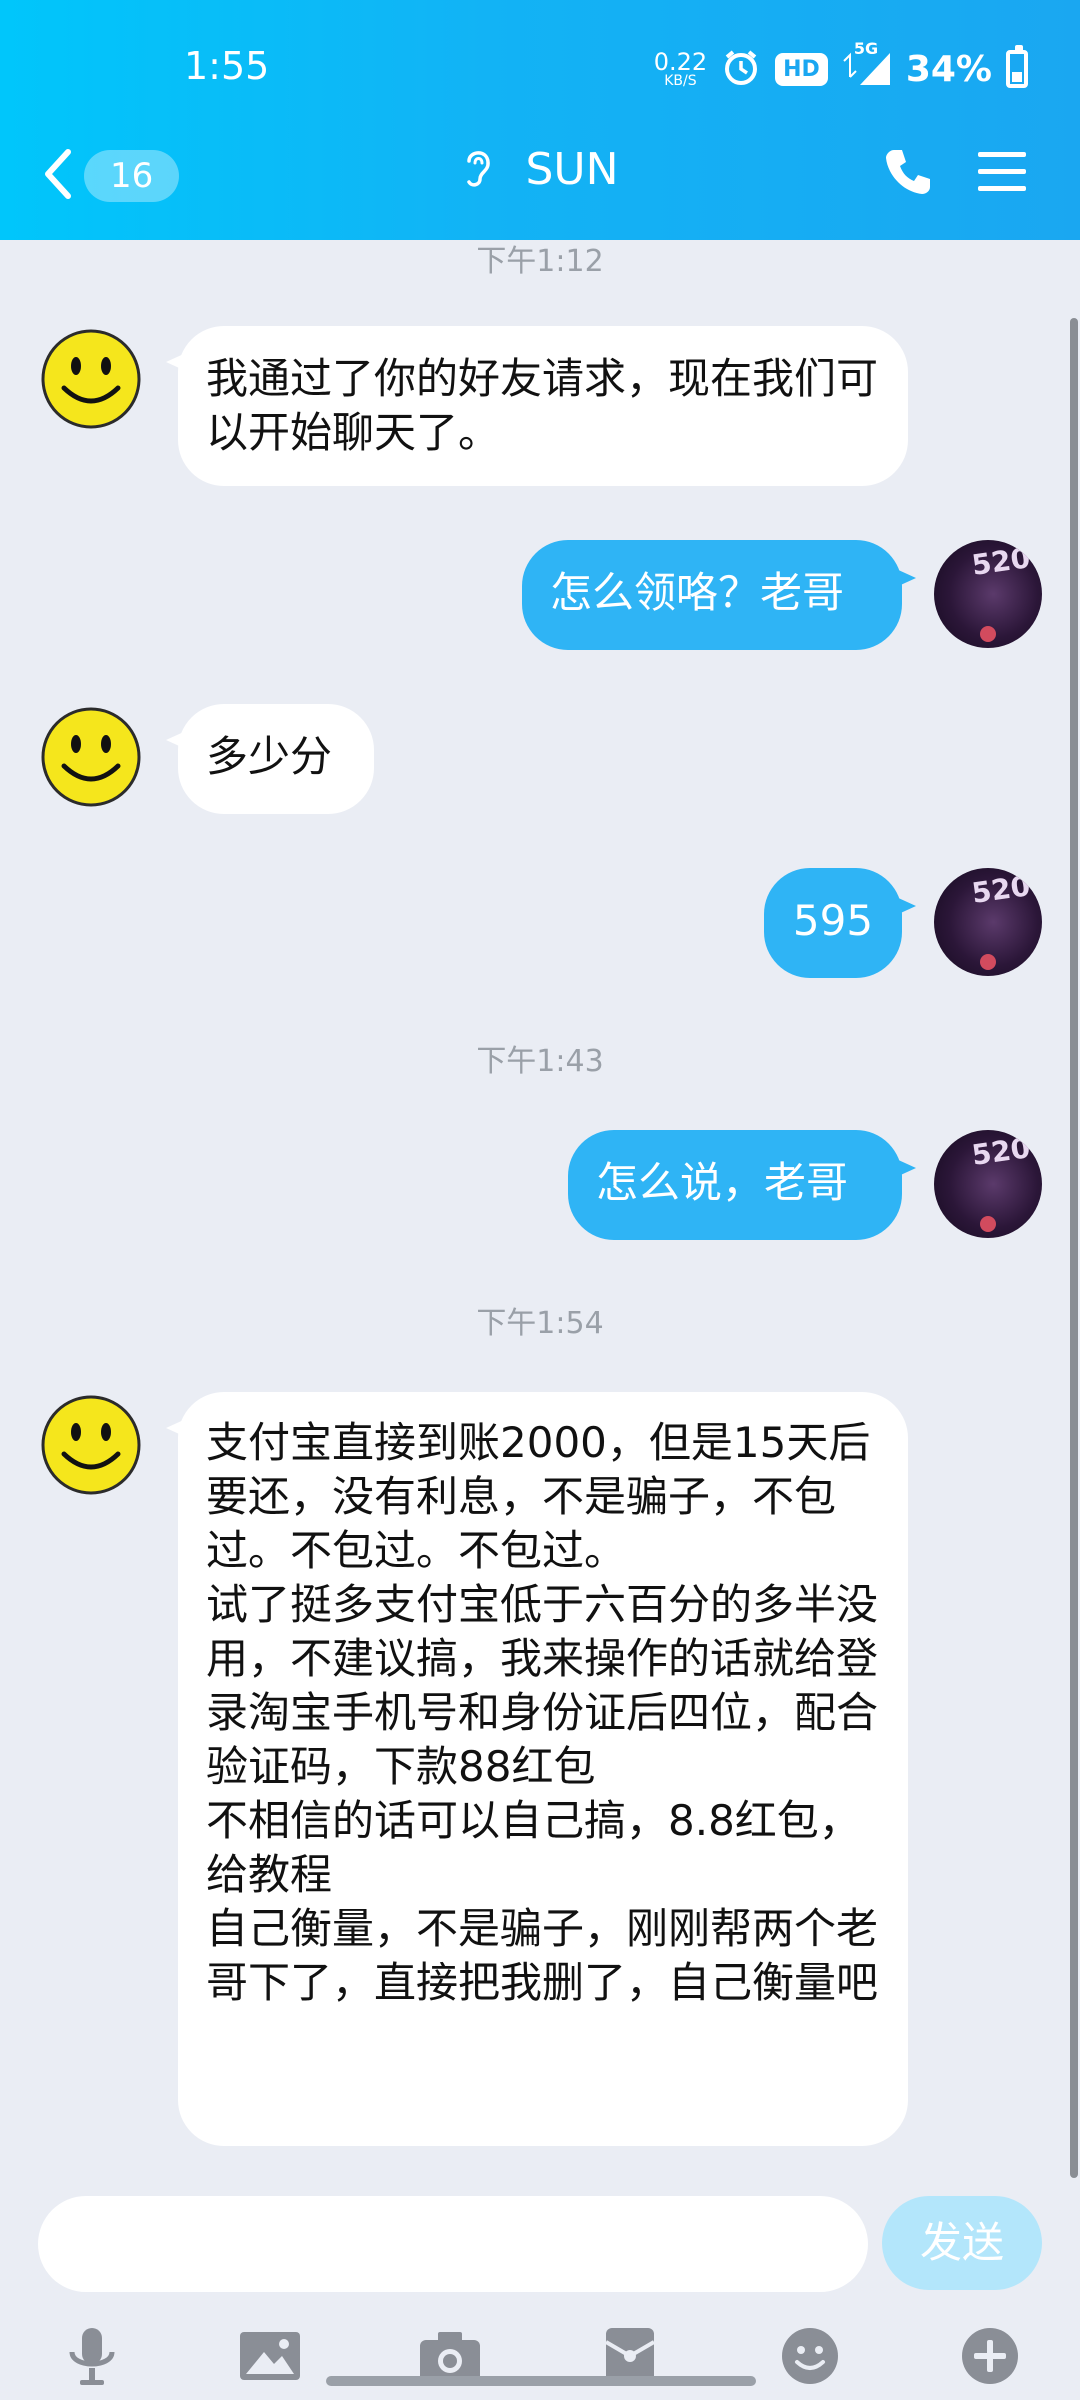 The image size is (1080, 2400). What do you see at coordinates (962, 2243) in the screenshot?
I see `send-button: 发送` at bounding box center [962, 2243].